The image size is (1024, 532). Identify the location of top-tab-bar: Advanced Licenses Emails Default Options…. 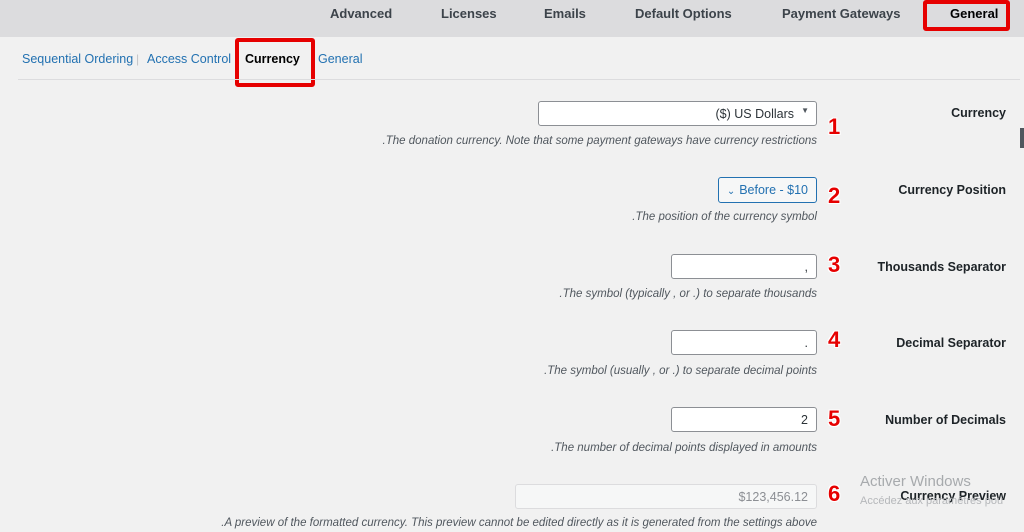
(512, 18).